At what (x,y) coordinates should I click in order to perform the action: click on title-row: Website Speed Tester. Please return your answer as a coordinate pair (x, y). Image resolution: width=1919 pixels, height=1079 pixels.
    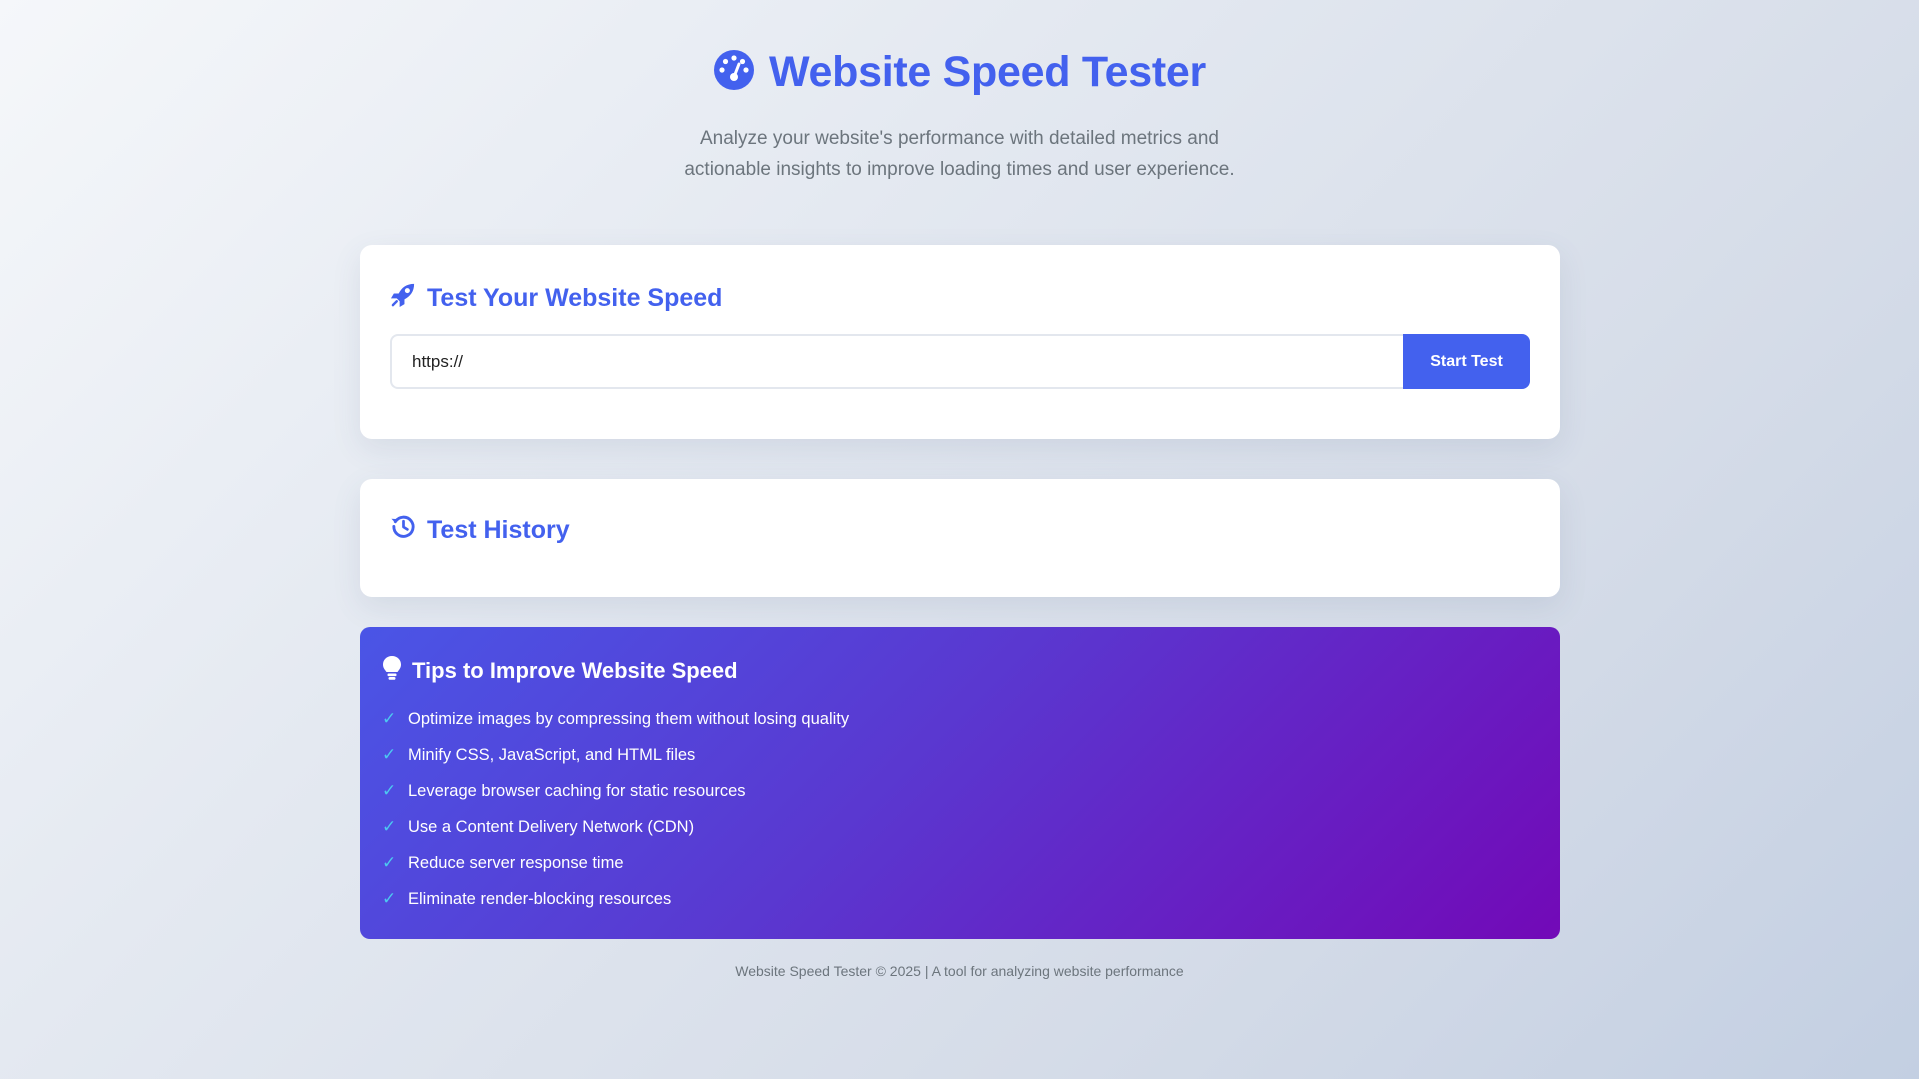
    Looking at the image, I should click on (959, 72).